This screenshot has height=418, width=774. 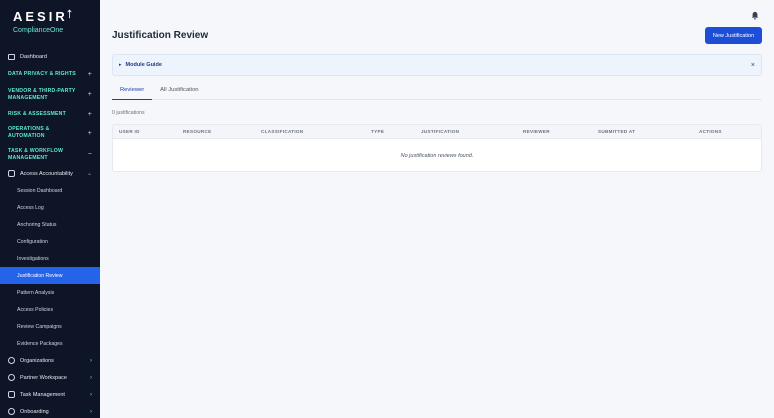 I want to click on sidebar-item-investigations: Investigations, so click(x=50, y=258).